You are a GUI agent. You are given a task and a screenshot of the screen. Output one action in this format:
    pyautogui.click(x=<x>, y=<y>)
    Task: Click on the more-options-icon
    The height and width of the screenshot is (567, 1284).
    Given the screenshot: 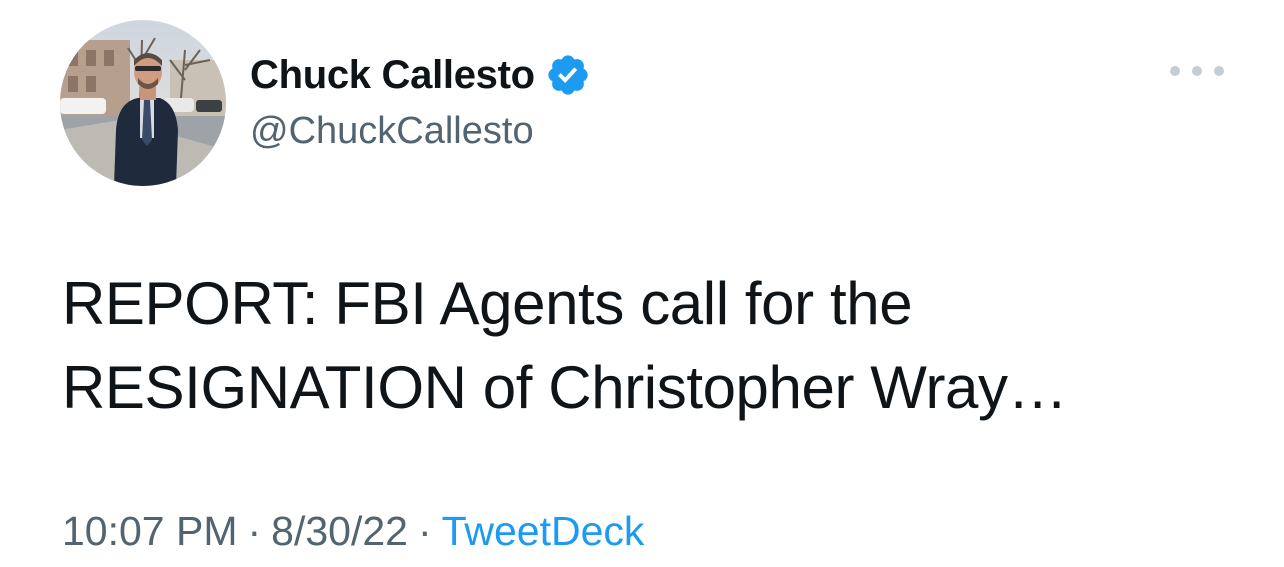 What is the action you would take?
    pyautogui.click(x=1197, y=71)
    